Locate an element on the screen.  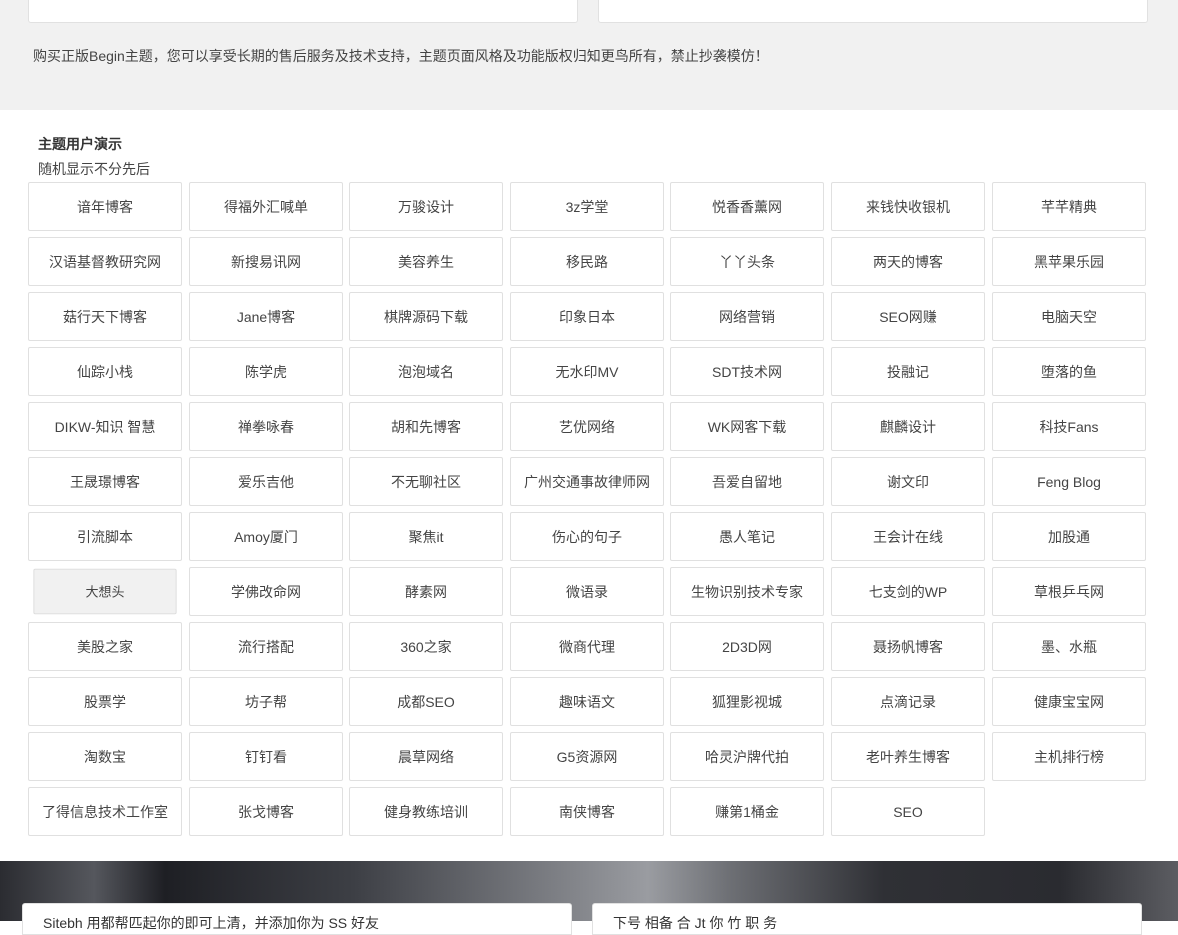
site-link: 墨、水瓶 is located at coordinates (1069, 646).